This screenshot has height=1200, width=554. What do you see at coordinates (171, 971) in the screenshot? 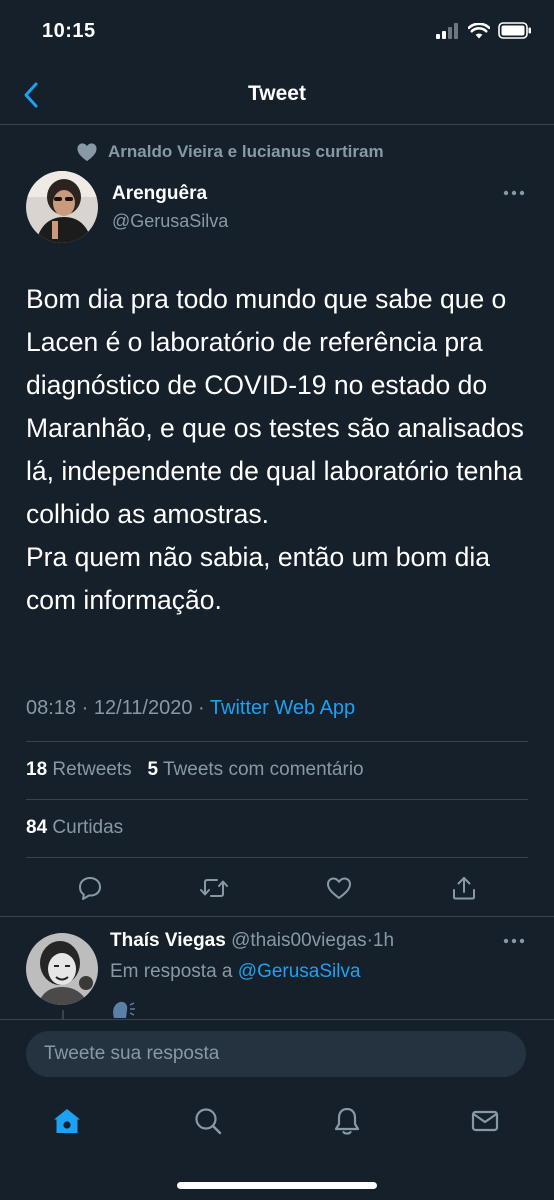
I see `reply-prefix: Em resposta a` at bounding box center [171, 971].